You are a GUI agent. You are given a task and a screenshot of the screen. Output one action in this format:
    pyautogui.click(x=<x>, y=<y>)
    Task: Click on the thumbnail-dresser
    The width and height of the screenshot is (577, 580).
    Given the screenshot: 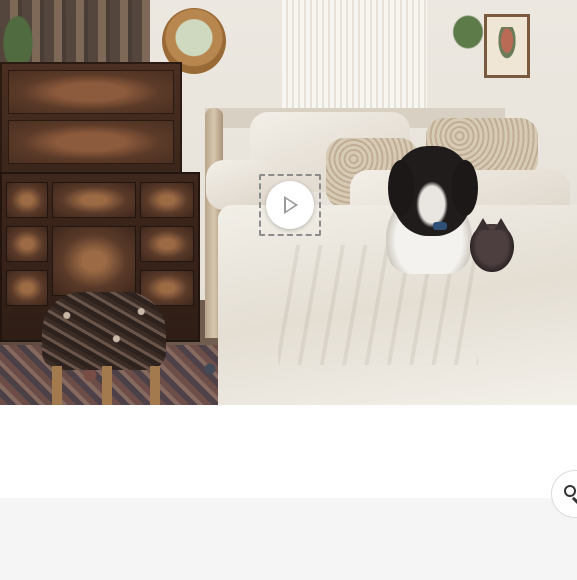 What is the action you would take?
    pyautogui.click(x=91, y=118)
    